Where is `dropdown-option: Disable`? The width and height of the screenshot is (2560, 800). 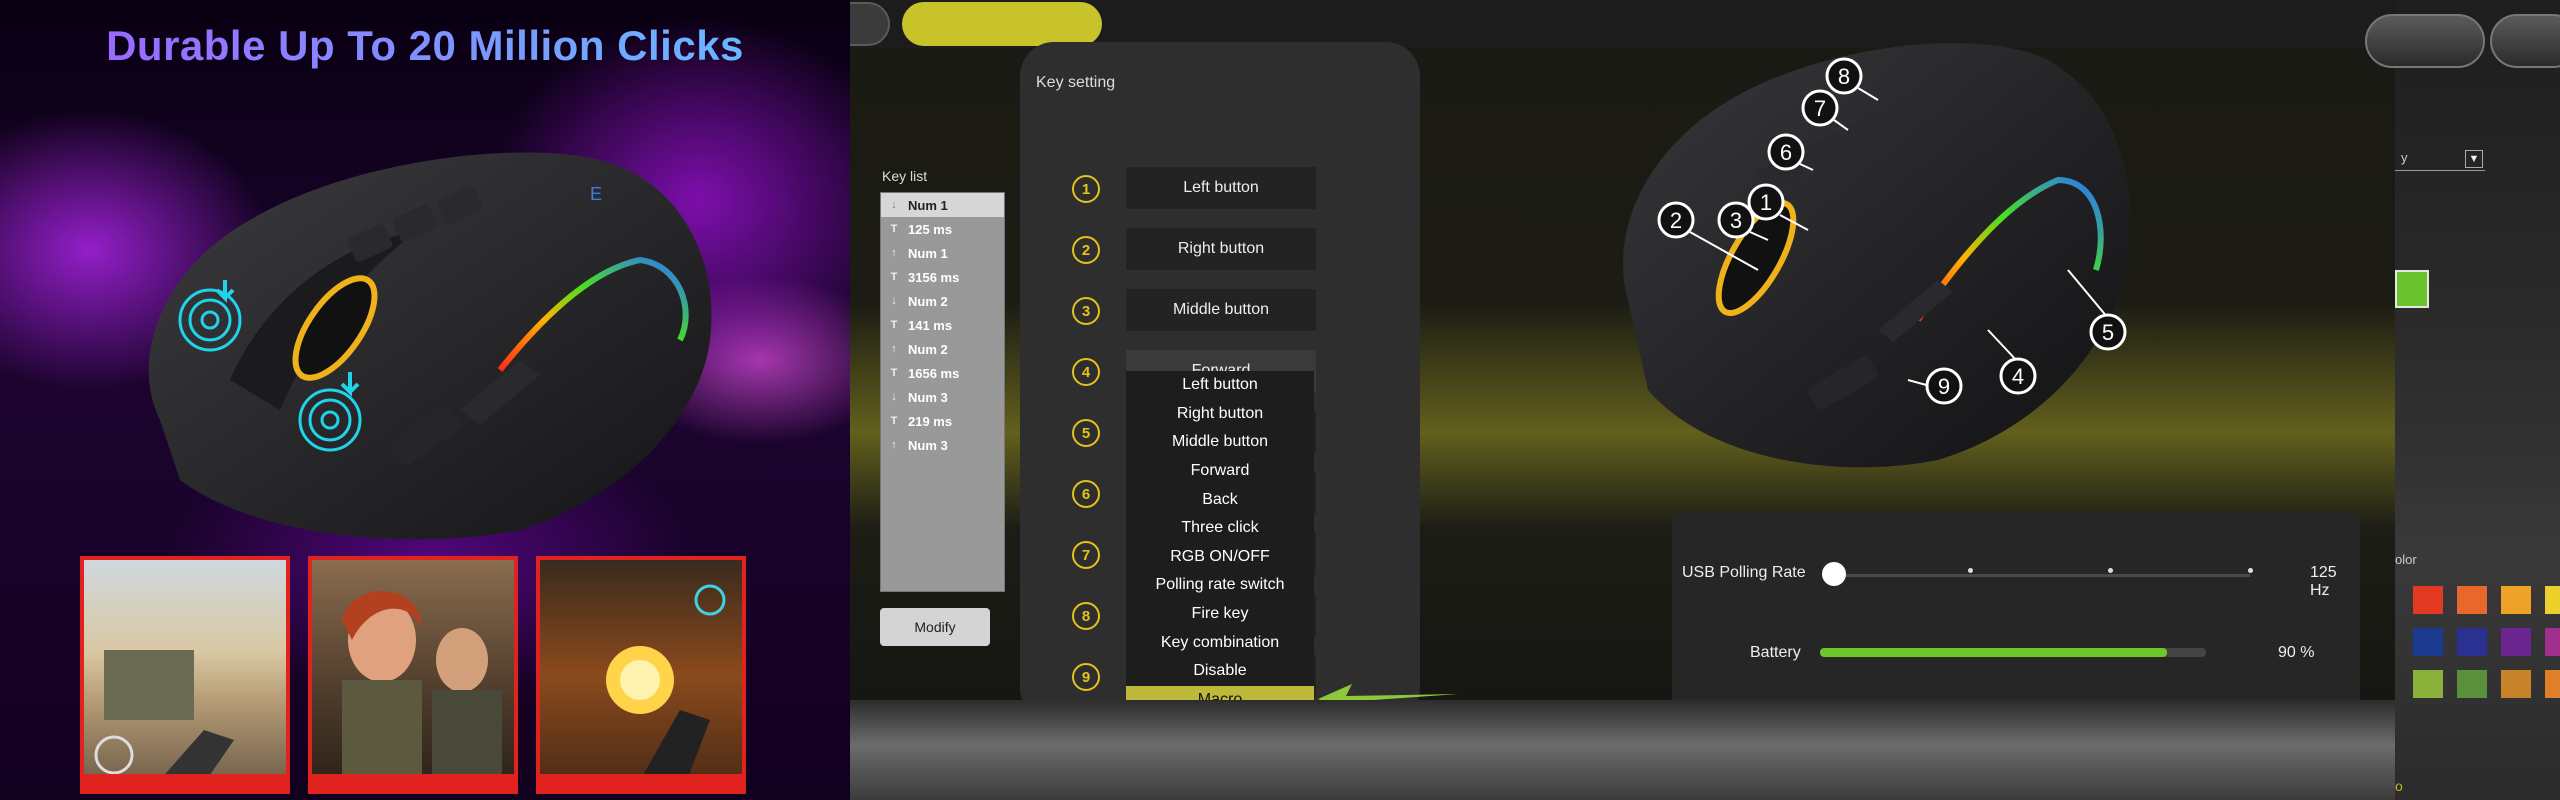
dropdown-option: Disable is located at coordinates (1220, 671).